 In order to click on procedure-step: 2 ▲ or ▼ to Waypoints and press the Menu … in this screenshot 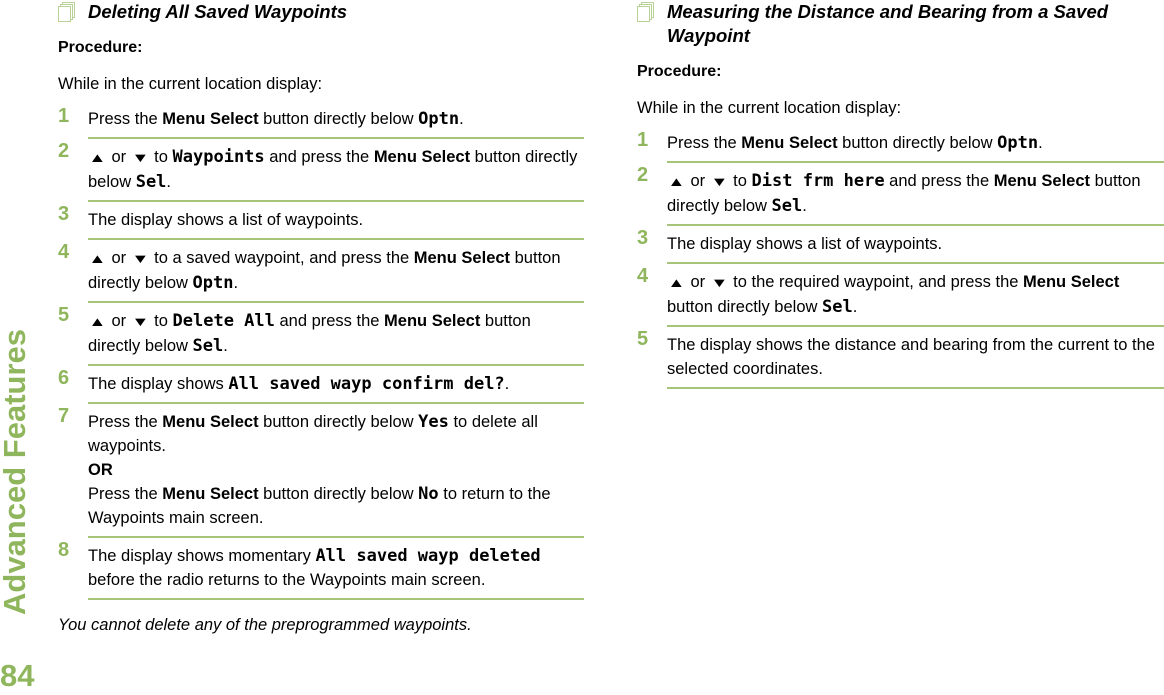, I will do `click(321, 170)`.